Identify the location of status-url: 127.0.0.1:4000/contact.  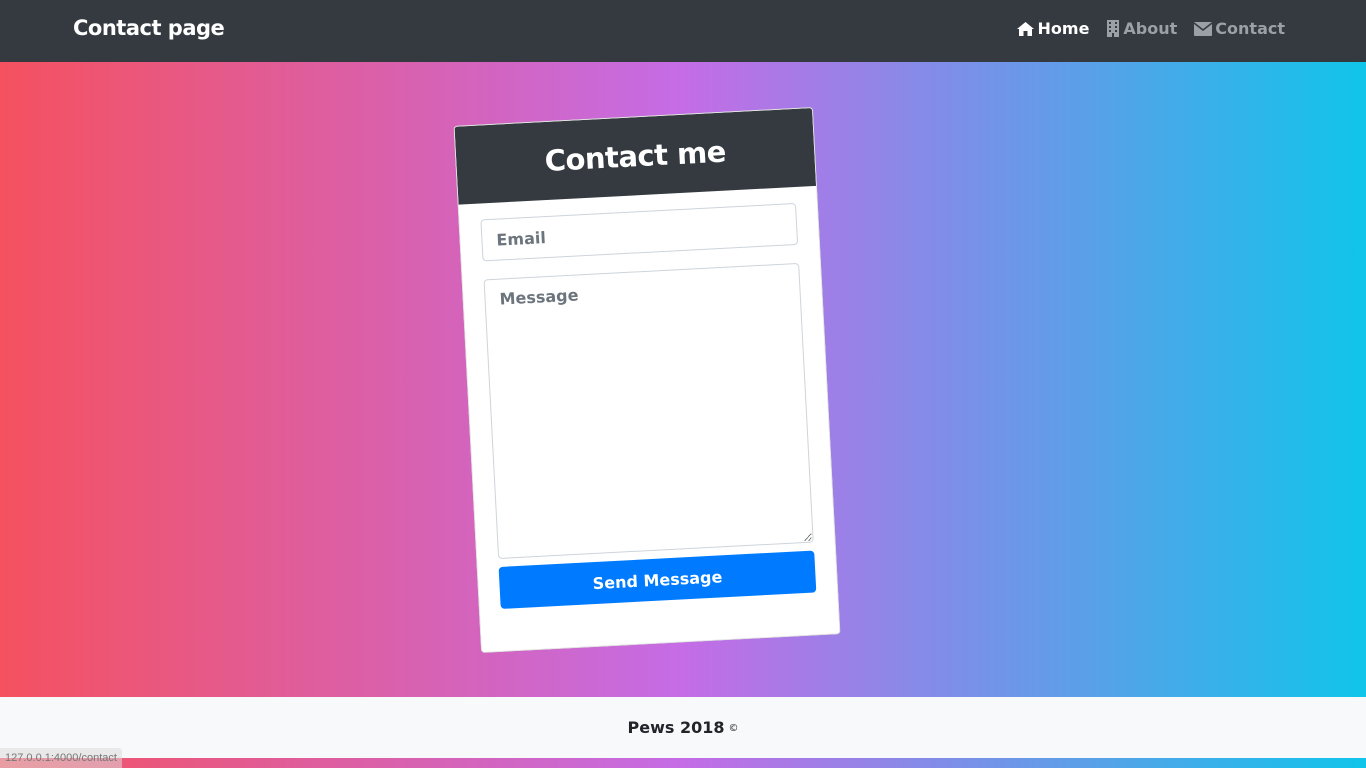
(61, 758).